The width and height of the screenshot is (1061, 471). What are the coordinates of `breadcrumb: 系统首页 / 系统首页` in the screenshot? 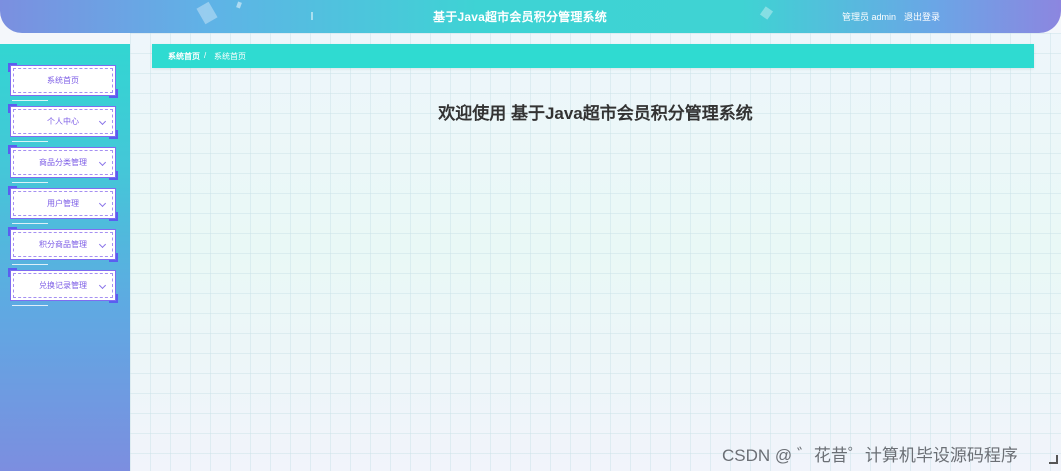 It's located at (593, 56).